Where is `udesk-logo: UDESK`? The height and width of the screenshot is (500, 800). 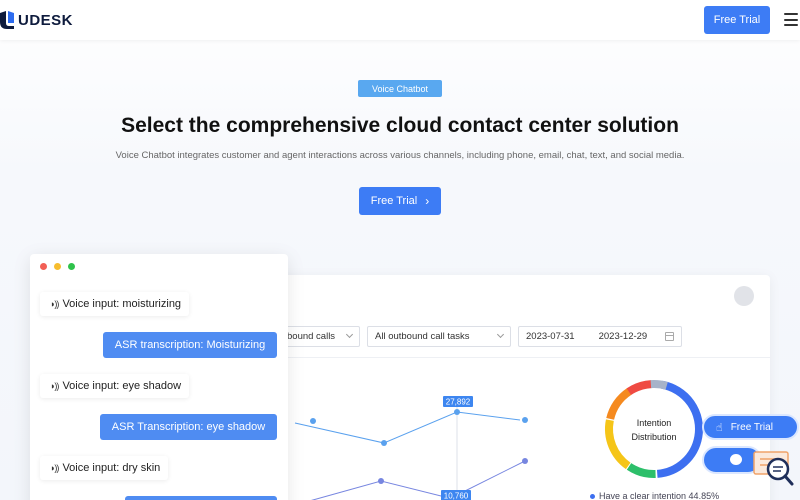
udesk-logo: UDESK is located at coordinates (36, 20).